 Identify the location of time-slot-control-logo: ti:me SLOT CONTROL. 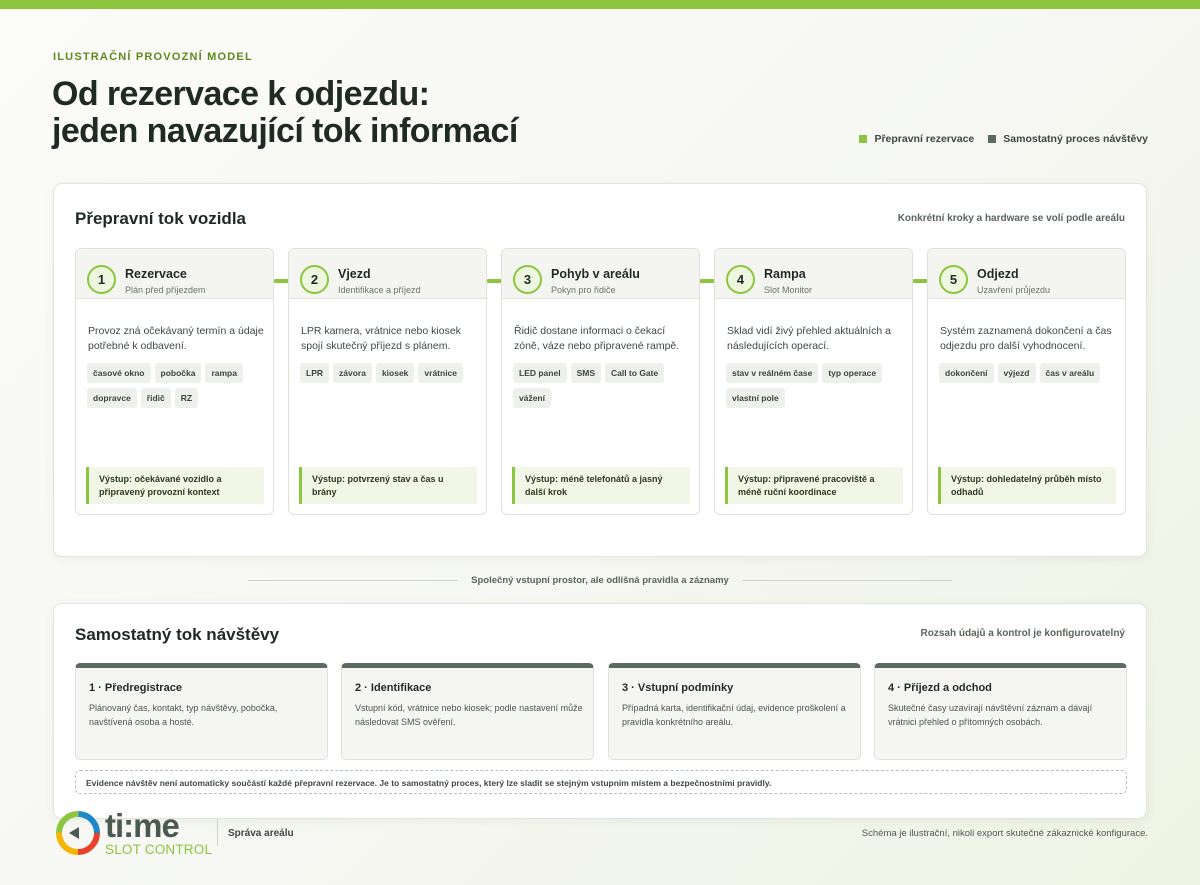
(133, 833).